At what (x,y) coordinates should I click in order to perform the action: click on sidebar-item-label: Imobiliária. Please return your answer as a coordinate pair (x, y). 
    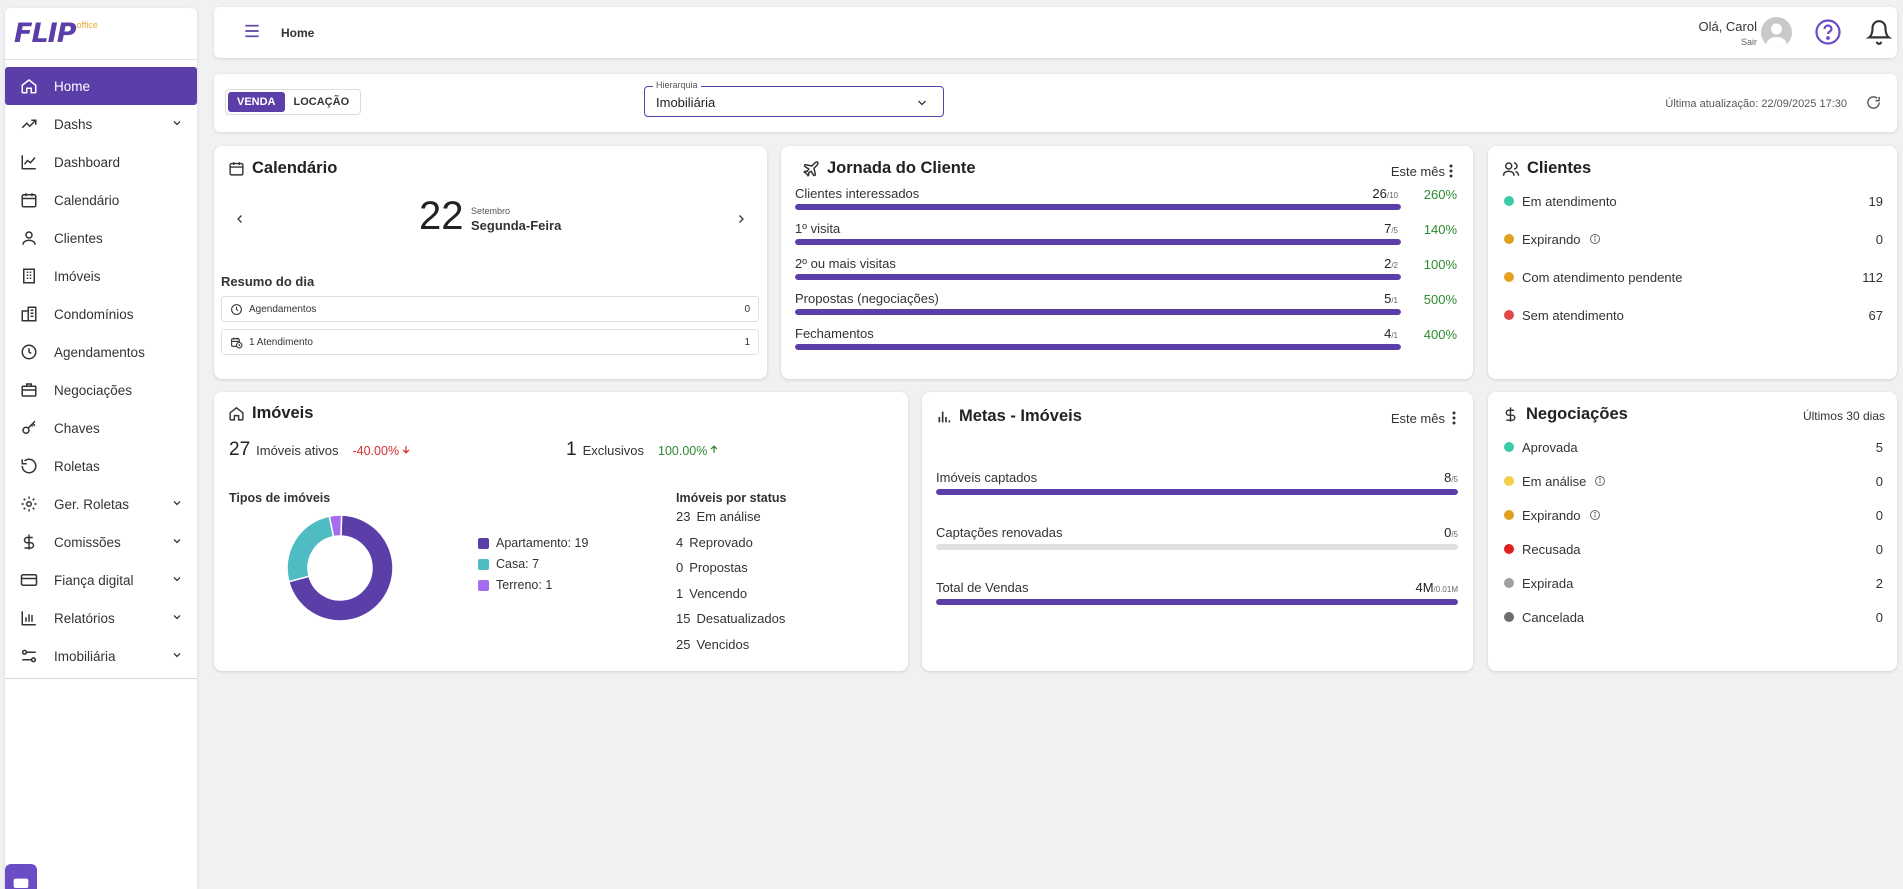
    Looking at the image, I should click on (85, 656).